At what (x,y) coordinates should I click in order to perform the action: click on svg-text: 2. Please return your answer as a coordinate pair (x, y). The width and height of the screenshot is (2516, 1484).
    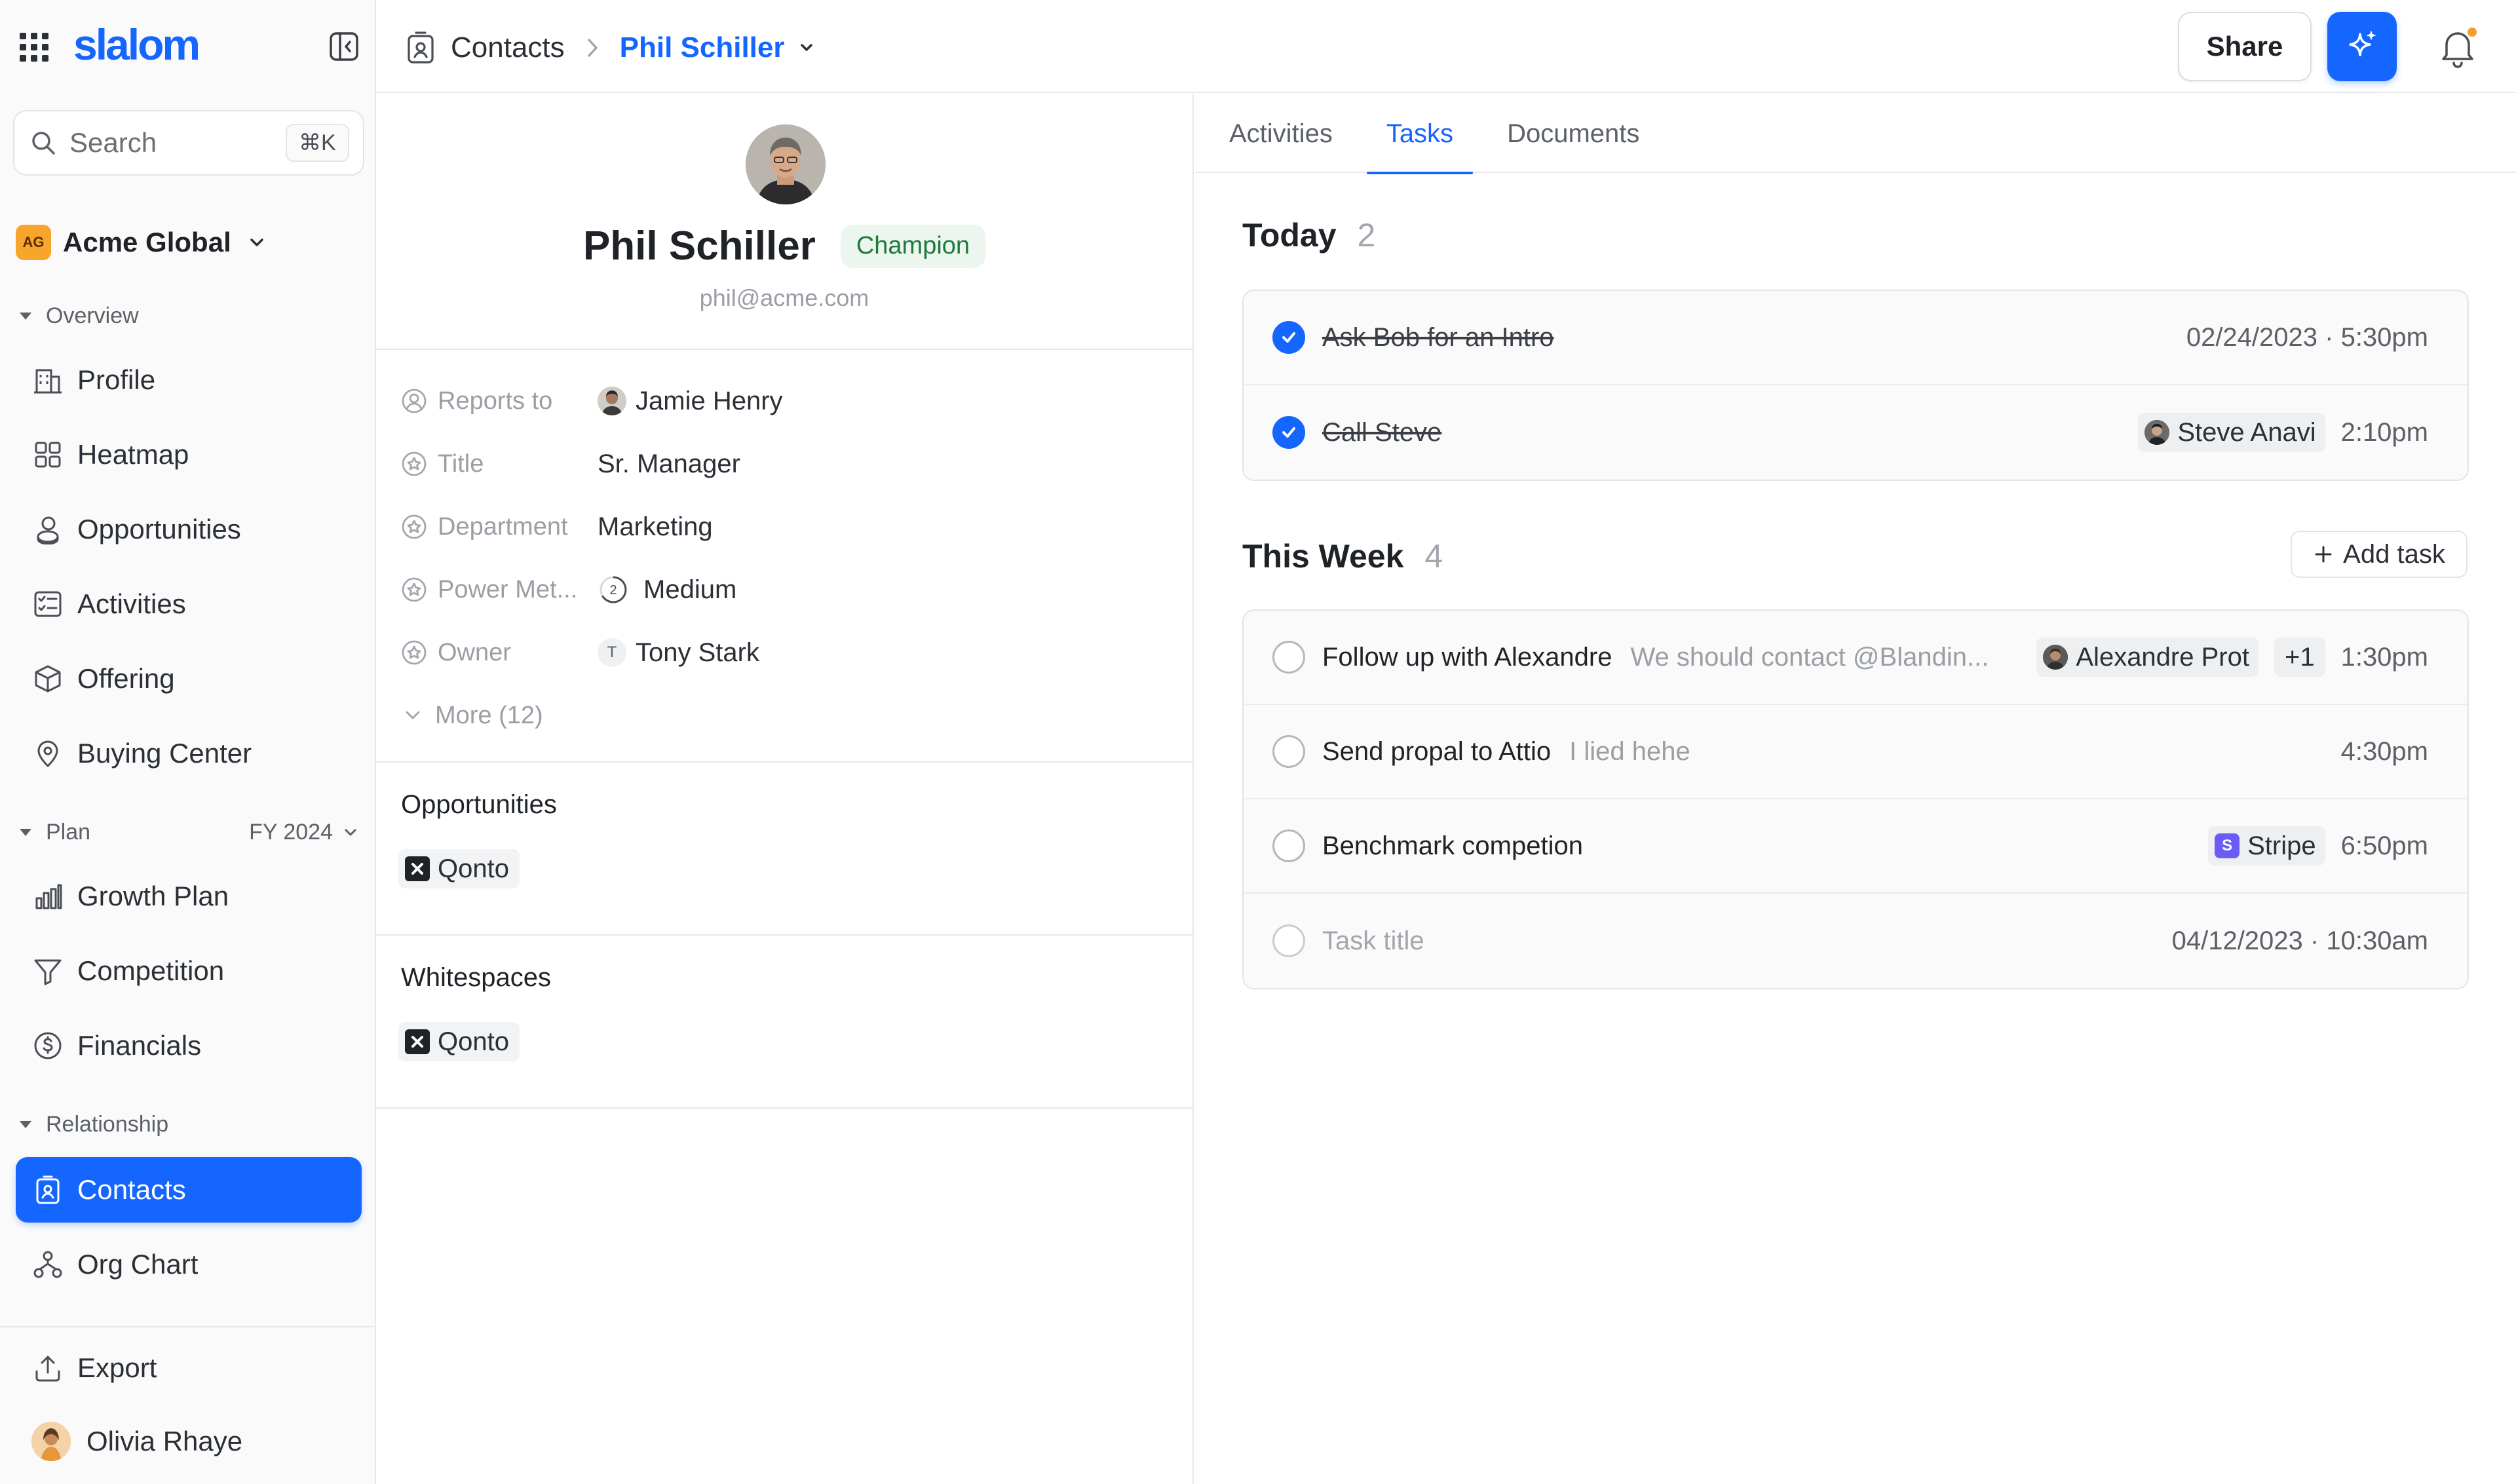
    Looking at the image, I should click on (613, 590).